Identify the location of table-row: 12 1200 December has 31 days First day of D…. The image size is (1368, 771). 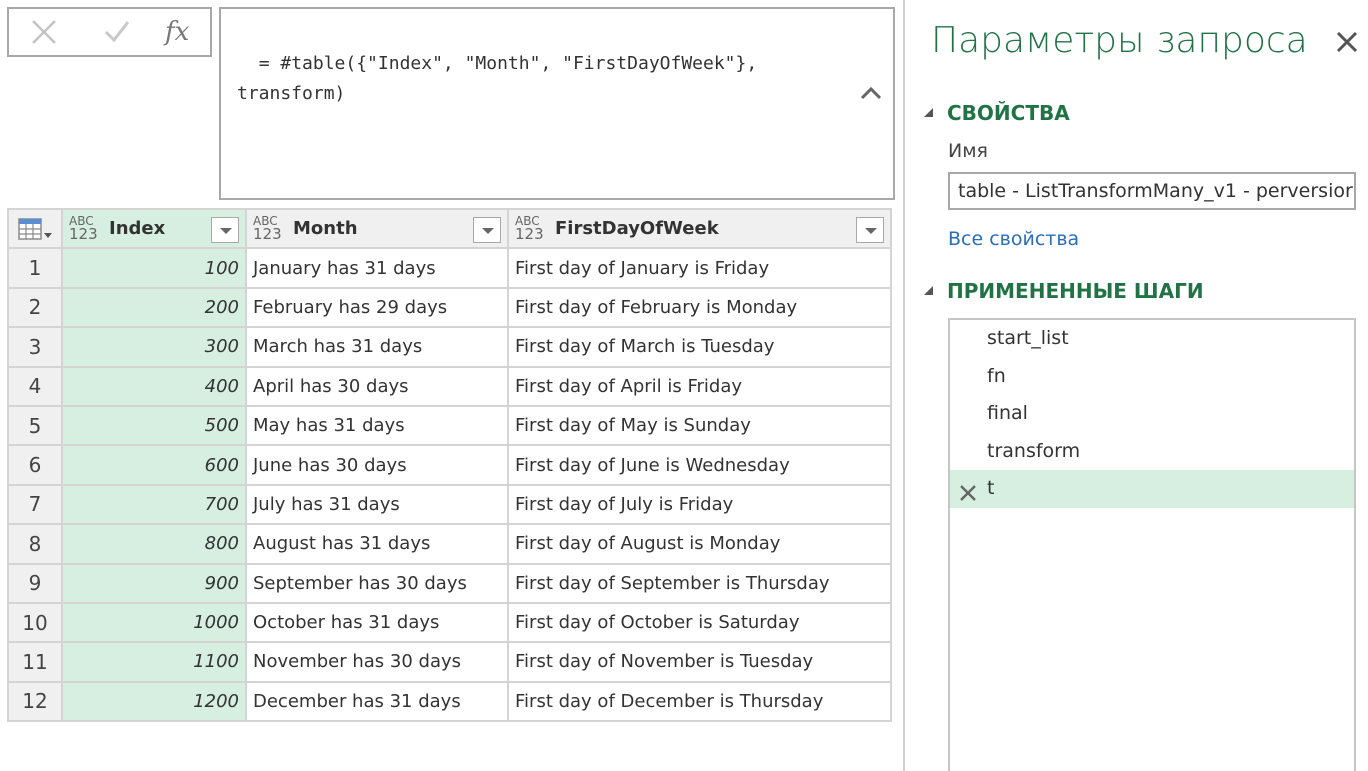
(449, 701).